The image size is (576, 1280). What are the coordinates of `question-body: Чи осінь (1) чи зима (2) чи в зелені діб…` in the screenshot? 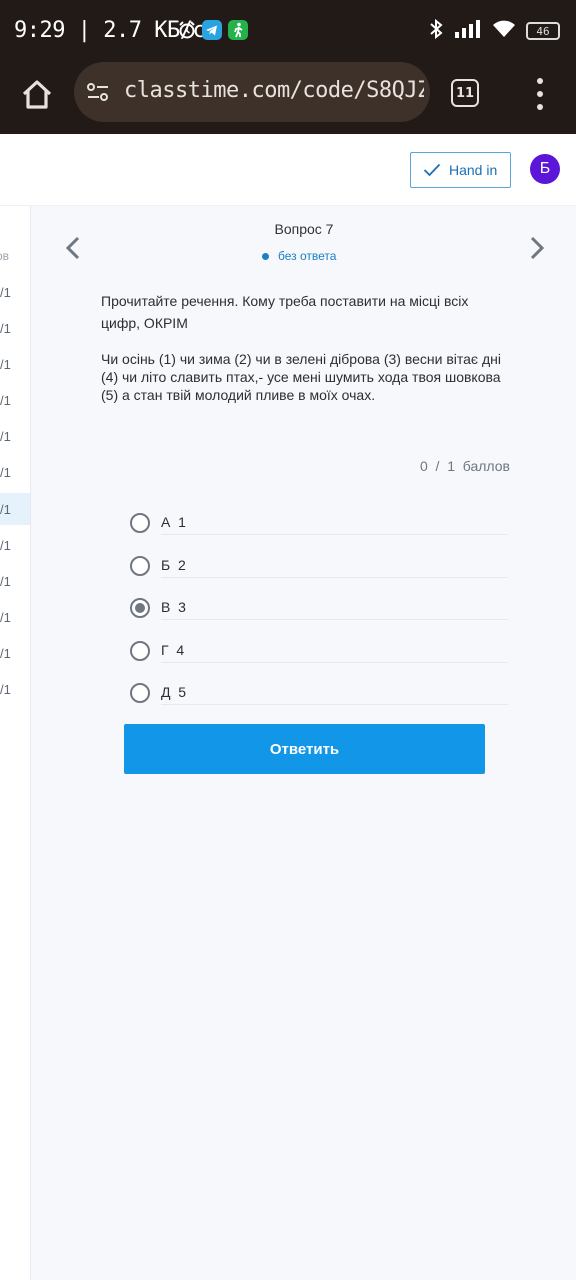 It's located at (301, 377).